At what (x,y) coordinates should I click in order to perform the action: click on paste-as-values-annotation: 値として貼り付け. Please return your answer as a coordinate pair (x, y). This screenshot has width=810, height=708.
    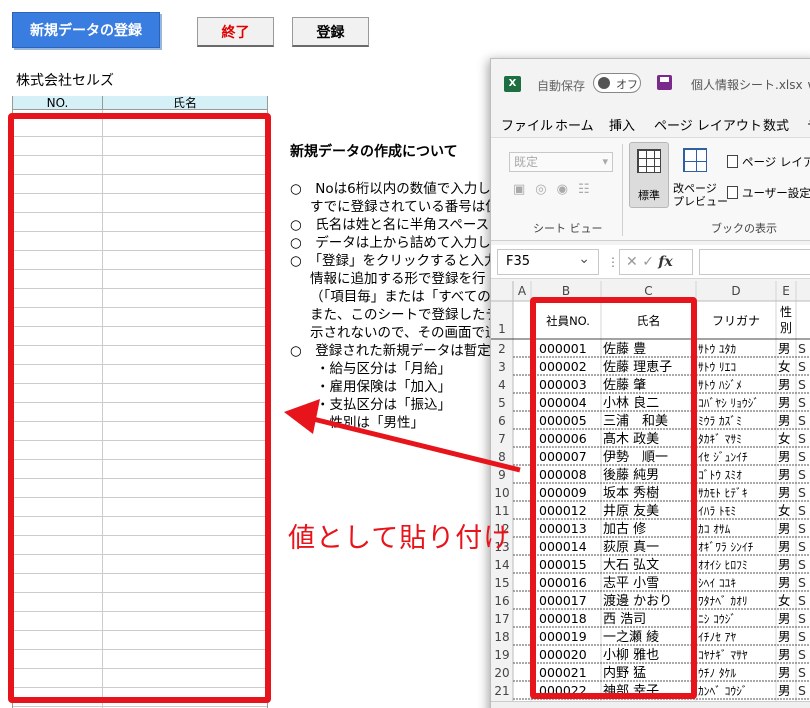
    Looking at the image, I should click on (400, 538).